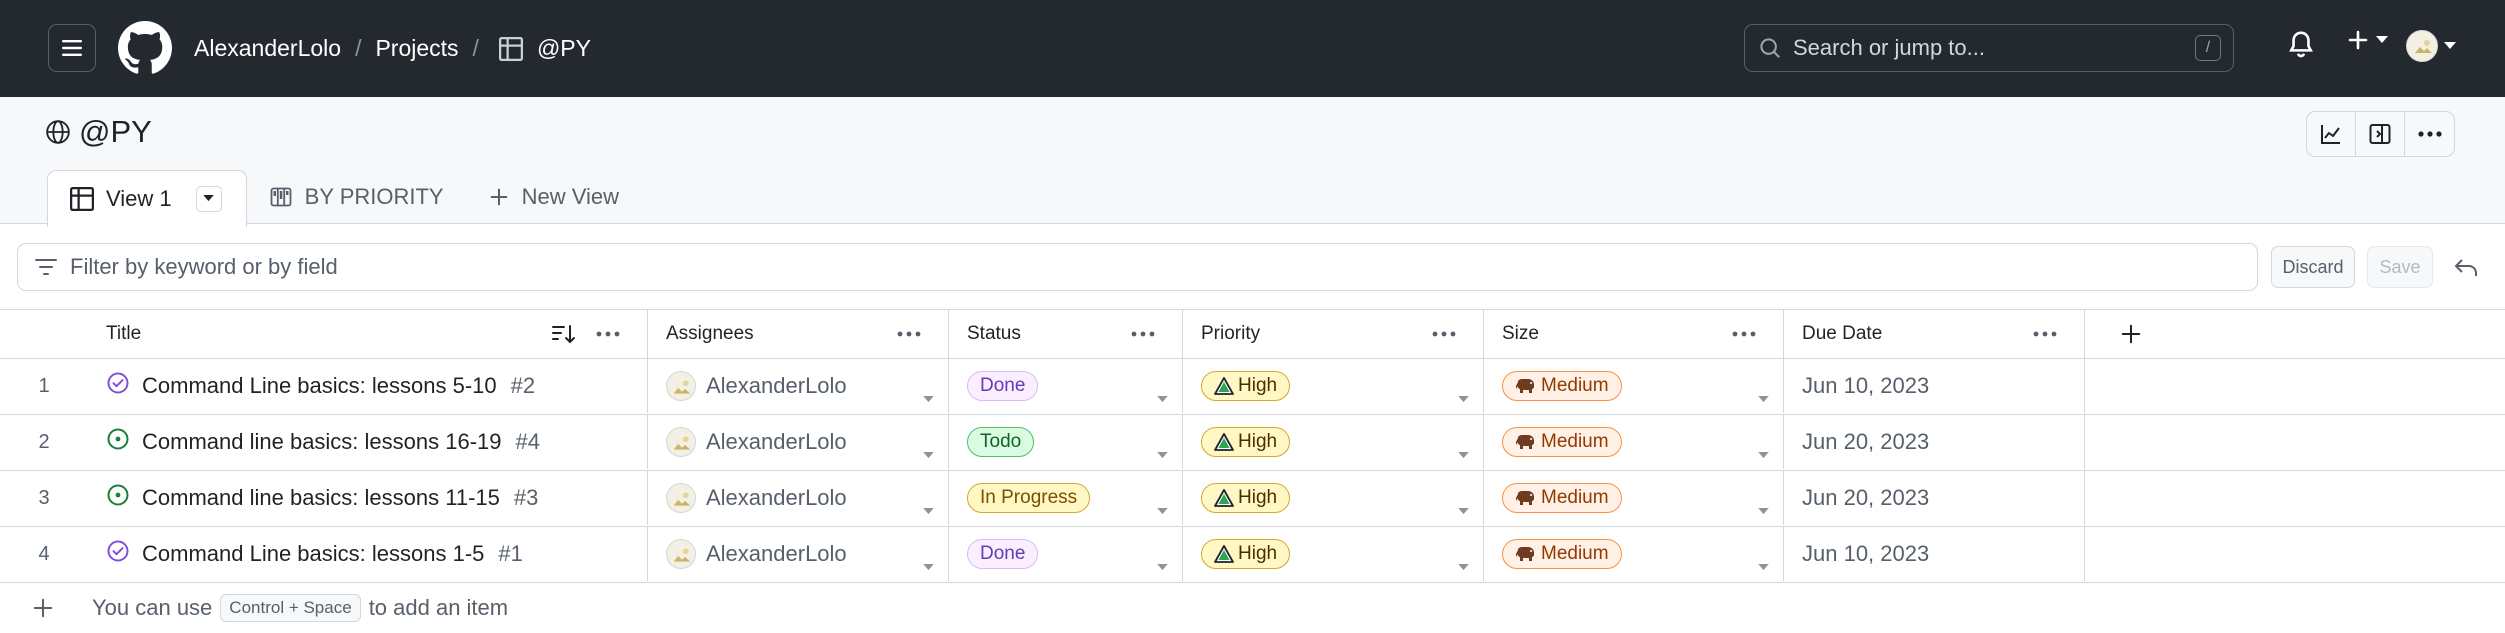  What do you see at coordinates (2367, 40) in the screenshot?
I see `create-new-button` at bounding box center [2367, 40].